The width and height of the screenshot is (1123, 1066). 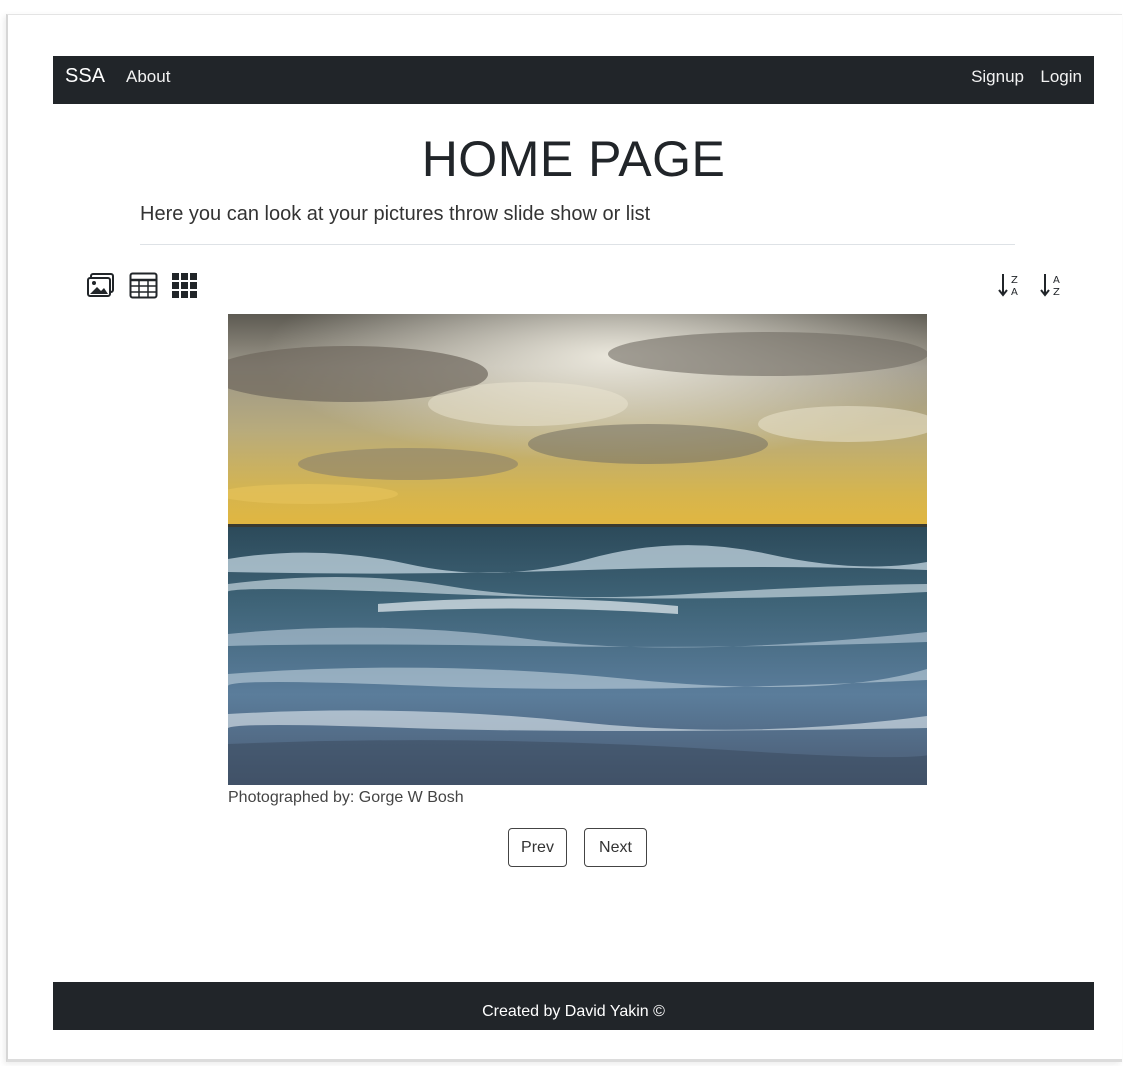 I want to click on page-footer: Created by David Yakin ©, so click(x=573, y=1006).